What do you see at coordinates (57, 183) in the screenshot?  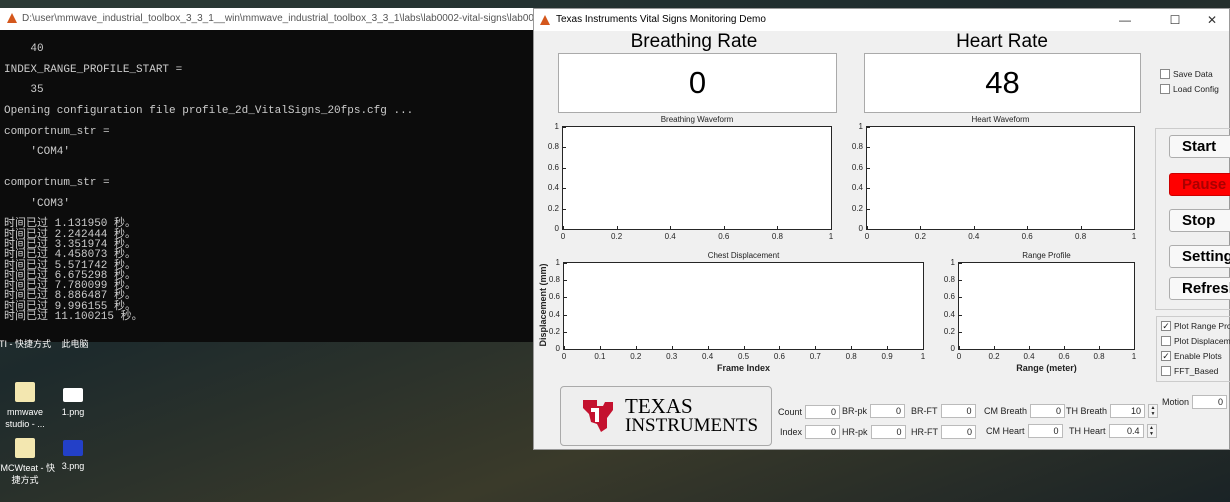 I see `console-line: comportnum_str =` at bounding box center [57, 183].